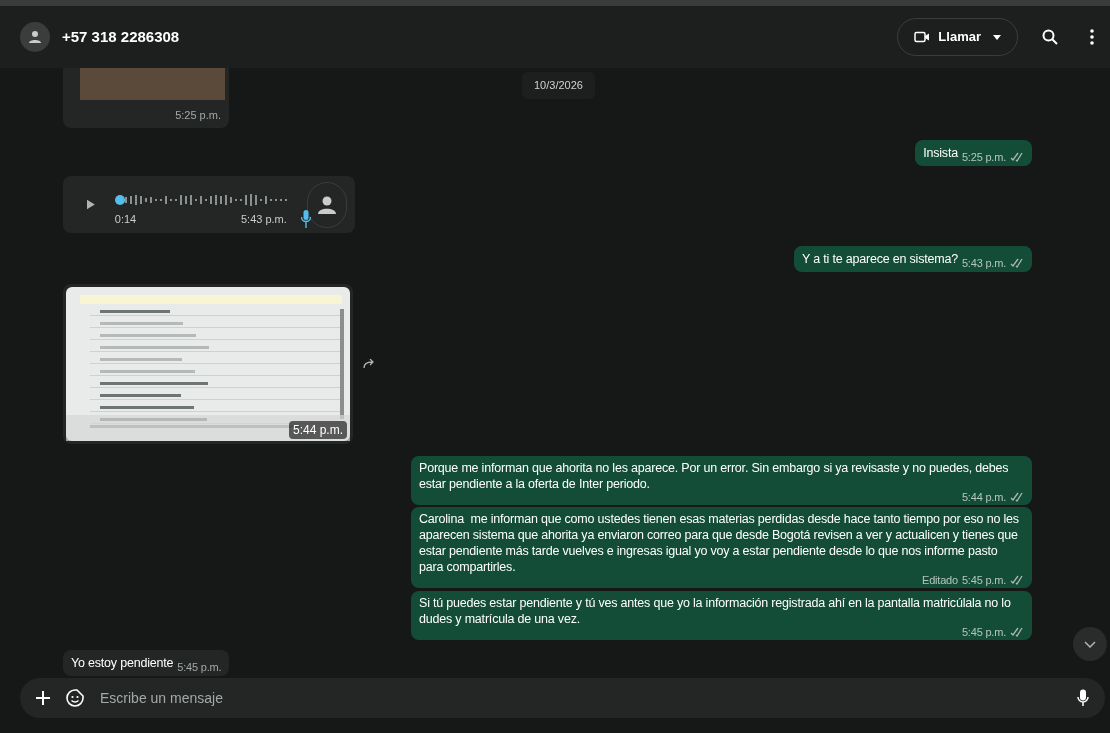 The image size is (1110, 733). I want to click on sticker-icon, so click(75, 698).